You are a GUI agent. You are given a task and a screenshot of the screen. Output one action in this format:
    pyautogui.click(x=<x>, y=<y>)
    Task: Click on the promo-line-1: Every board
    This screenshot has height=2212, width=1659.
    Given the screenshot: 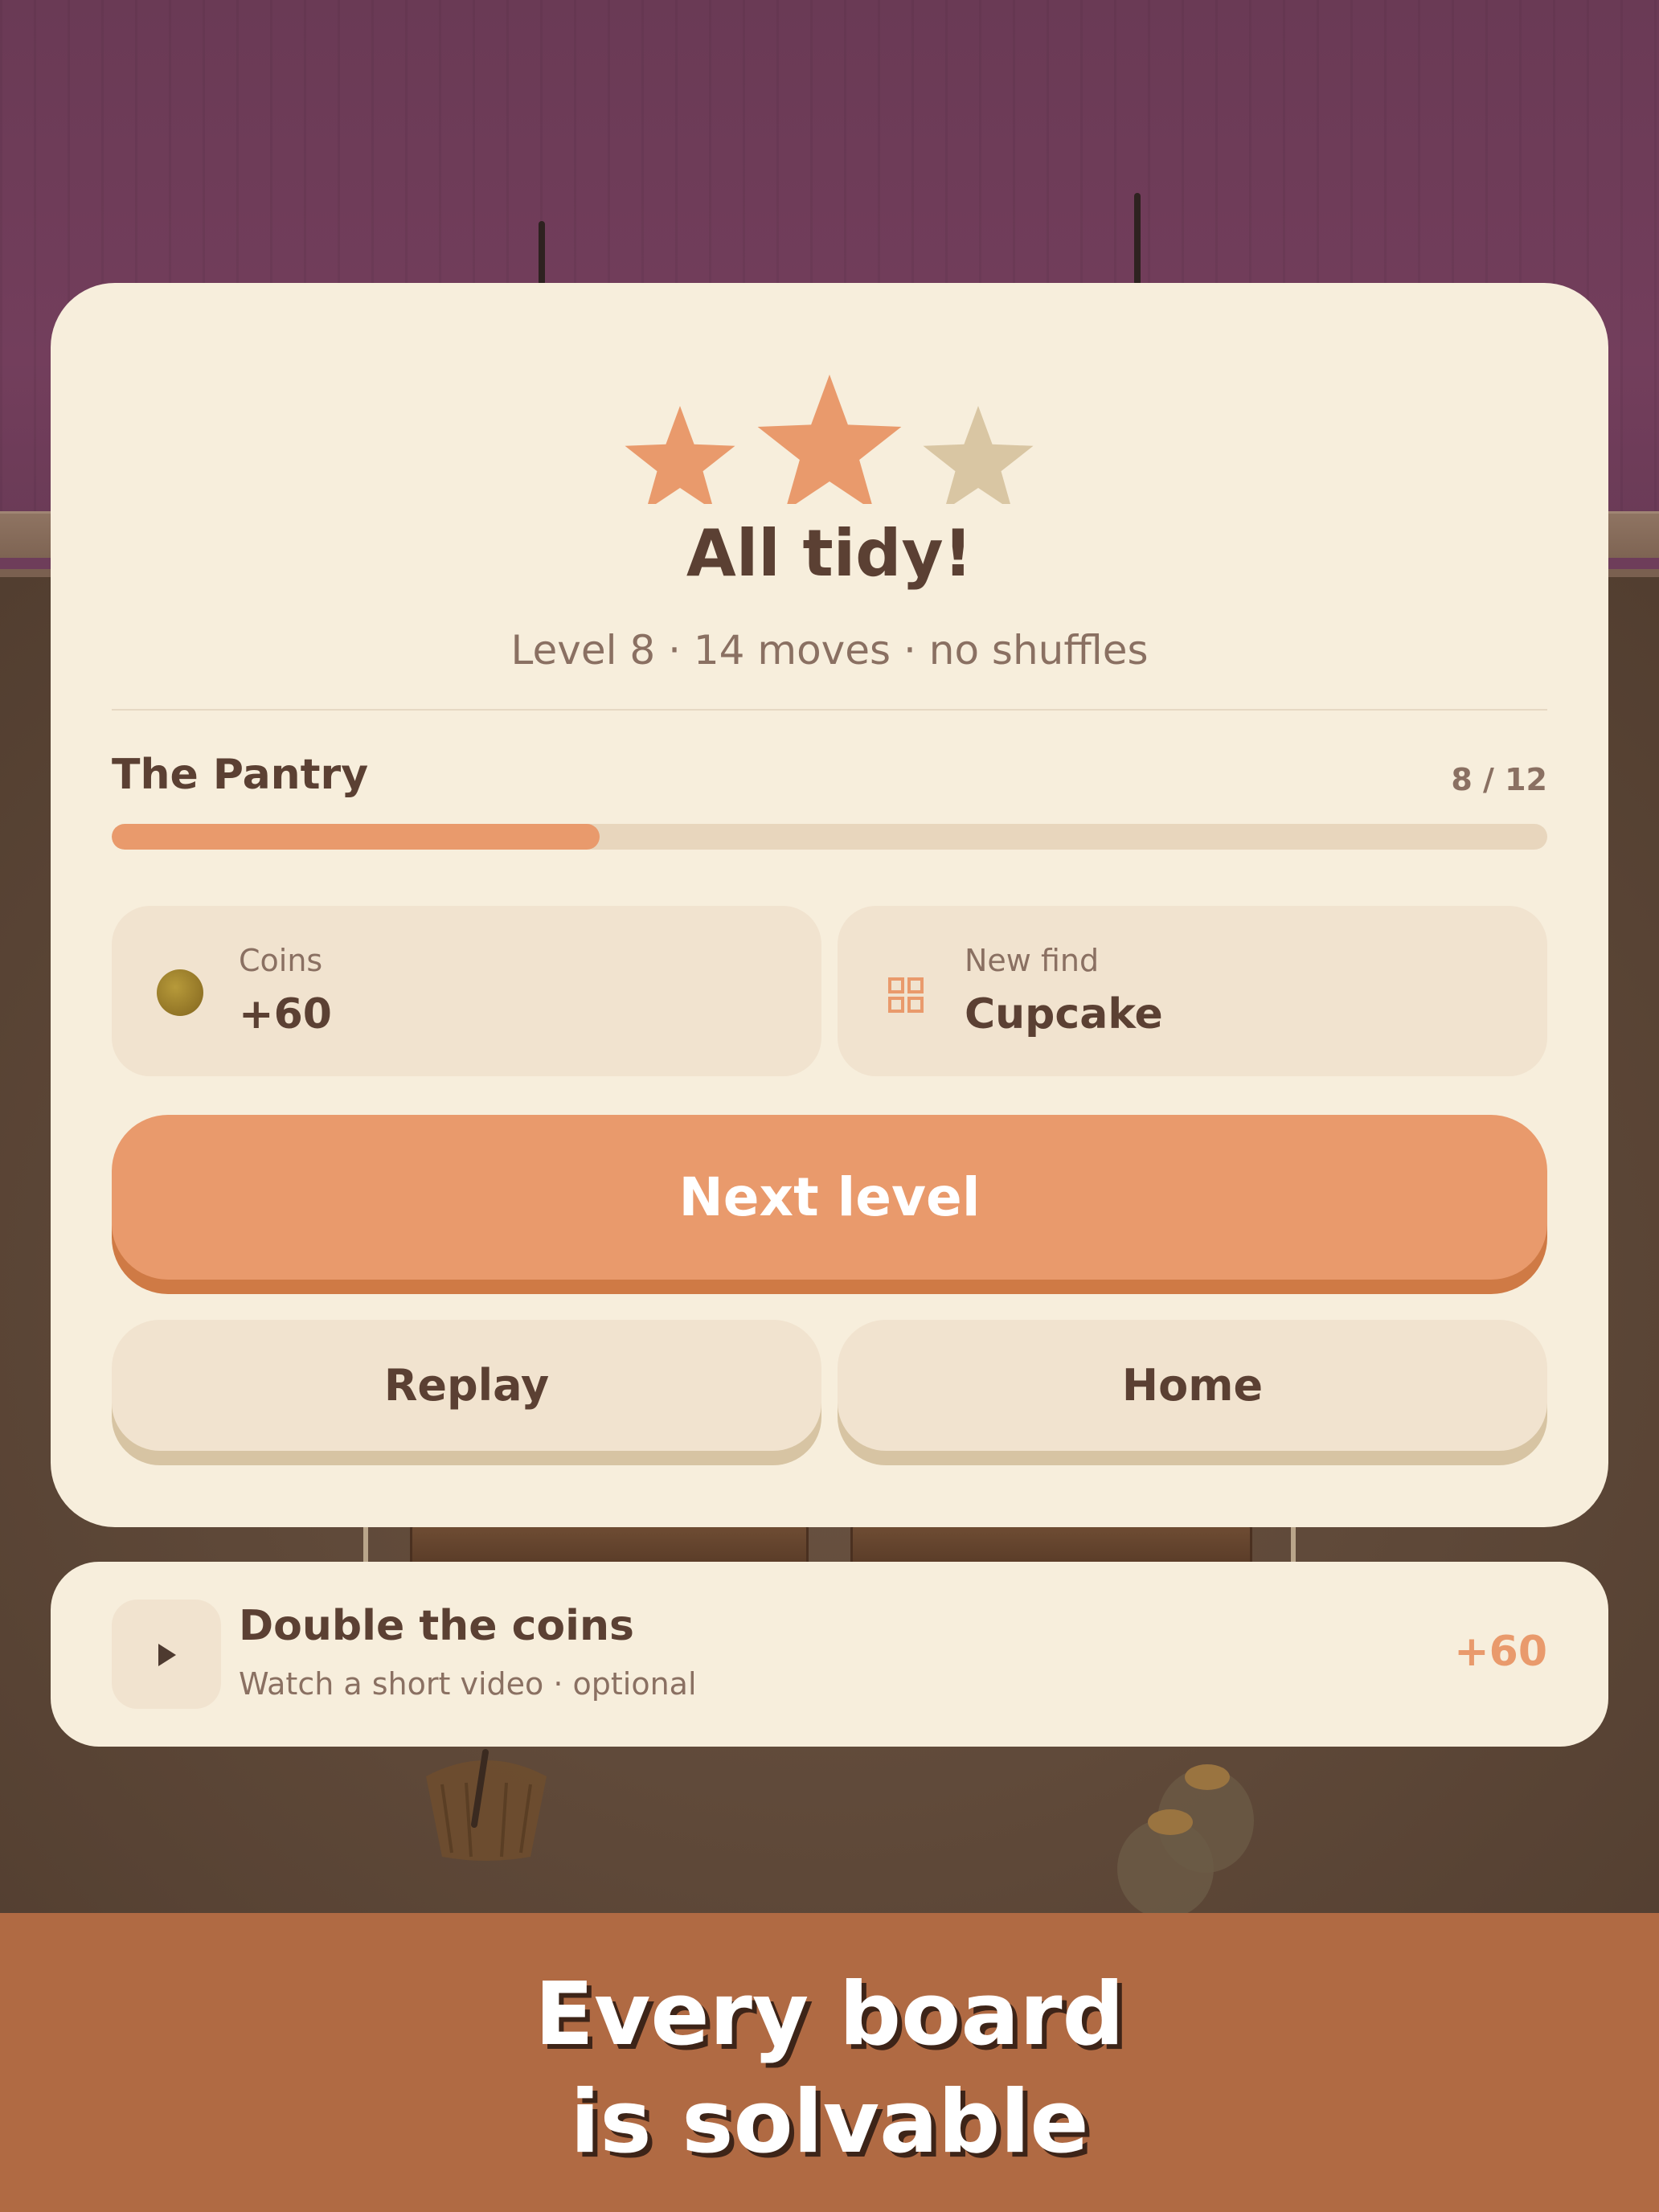 What is the action you would take?
    pyautogui.click(x=829, y=2014)
    